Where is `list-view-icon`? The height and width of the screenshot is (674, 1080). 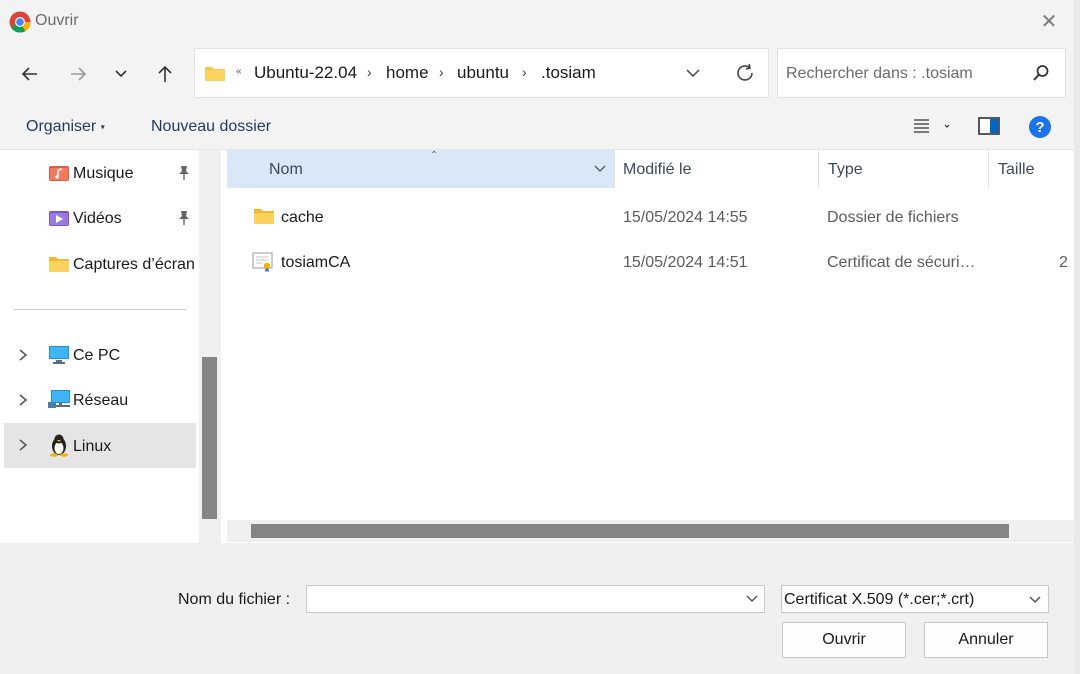 list-view-icon is located at coordinates (932, 126).